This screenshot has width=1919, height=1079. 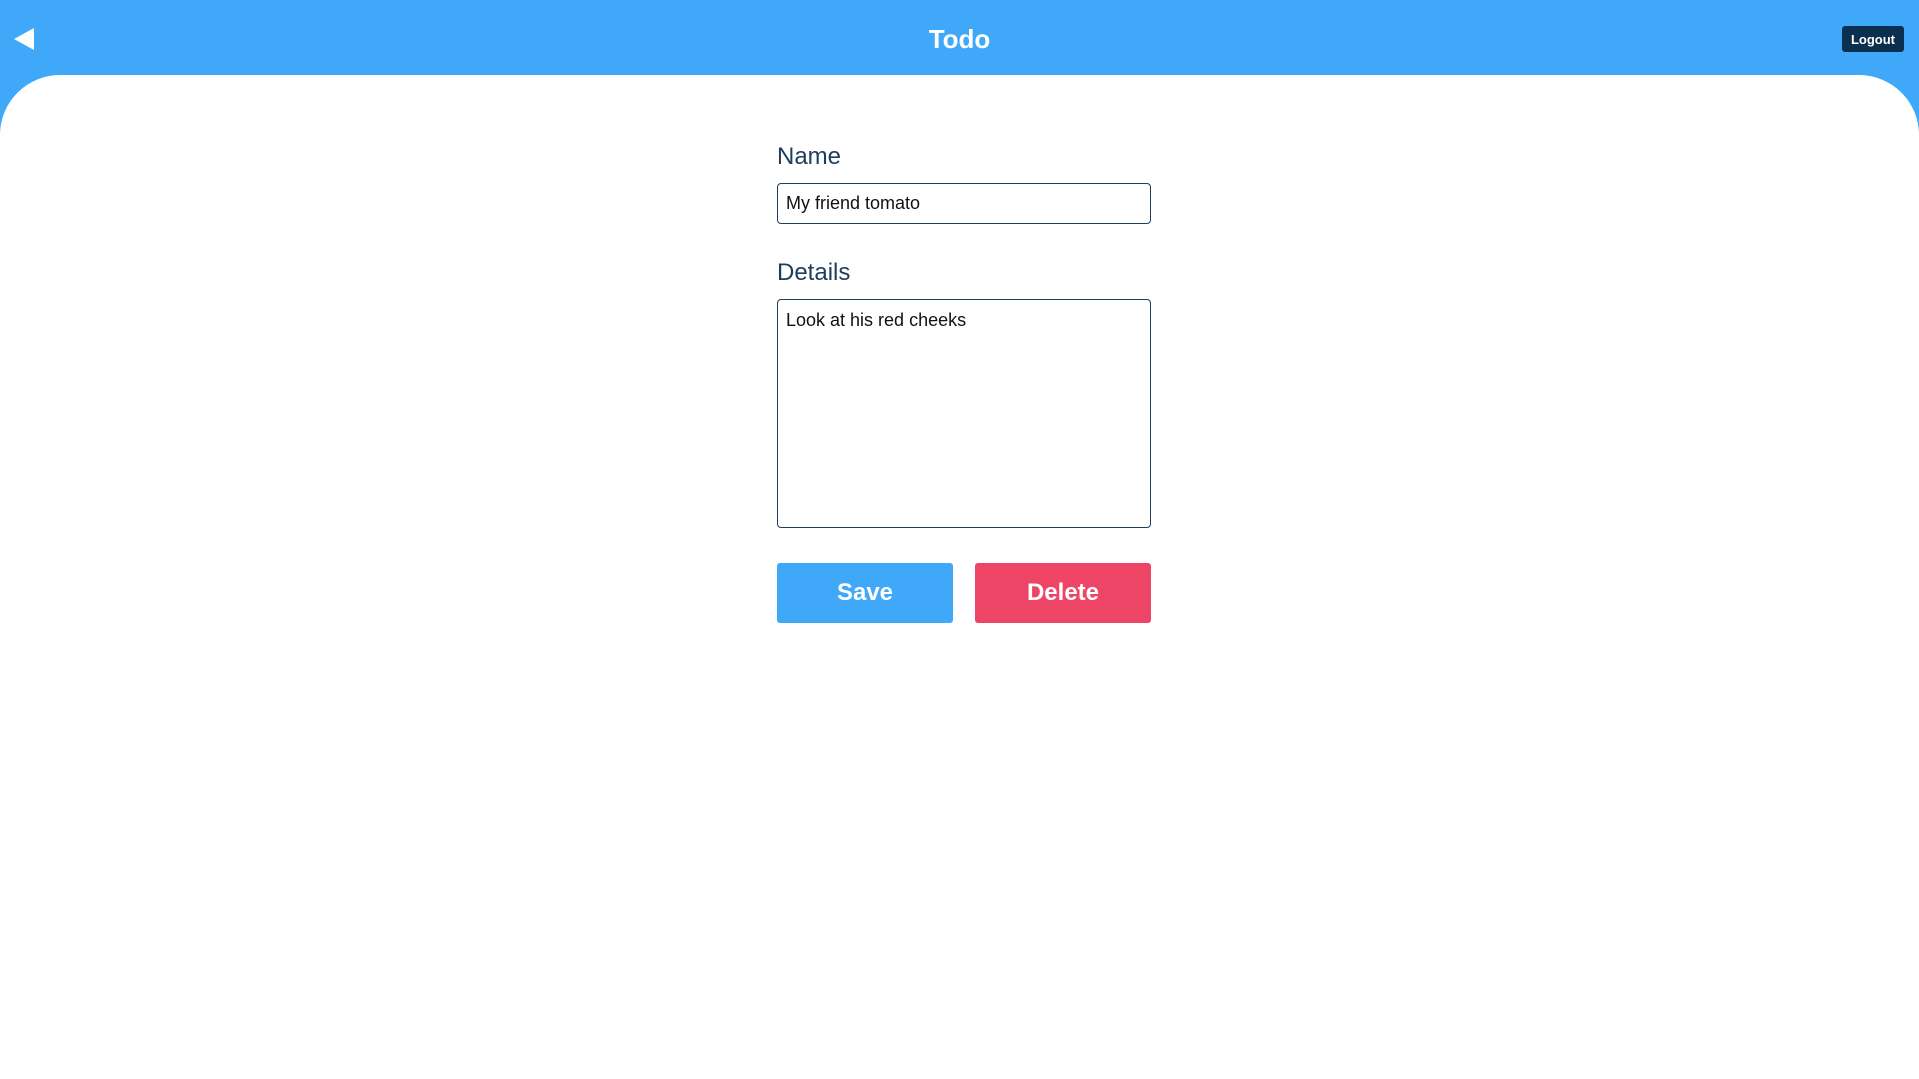 What do you see at coordinates (1063, 593) in the screenshot?
I see `delete-button: Delete` at bounding box center [1063, 593].